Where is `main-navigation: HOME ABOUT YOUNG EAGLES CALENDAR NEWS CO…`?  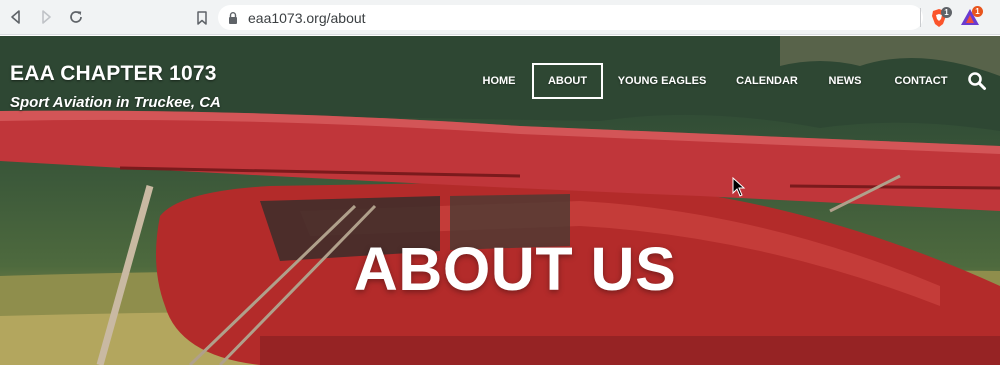
main-navigation: HOME ABOUT YOUNG EAGLES CALENDAR NEWS CO… is located at coordinates (500, 81).